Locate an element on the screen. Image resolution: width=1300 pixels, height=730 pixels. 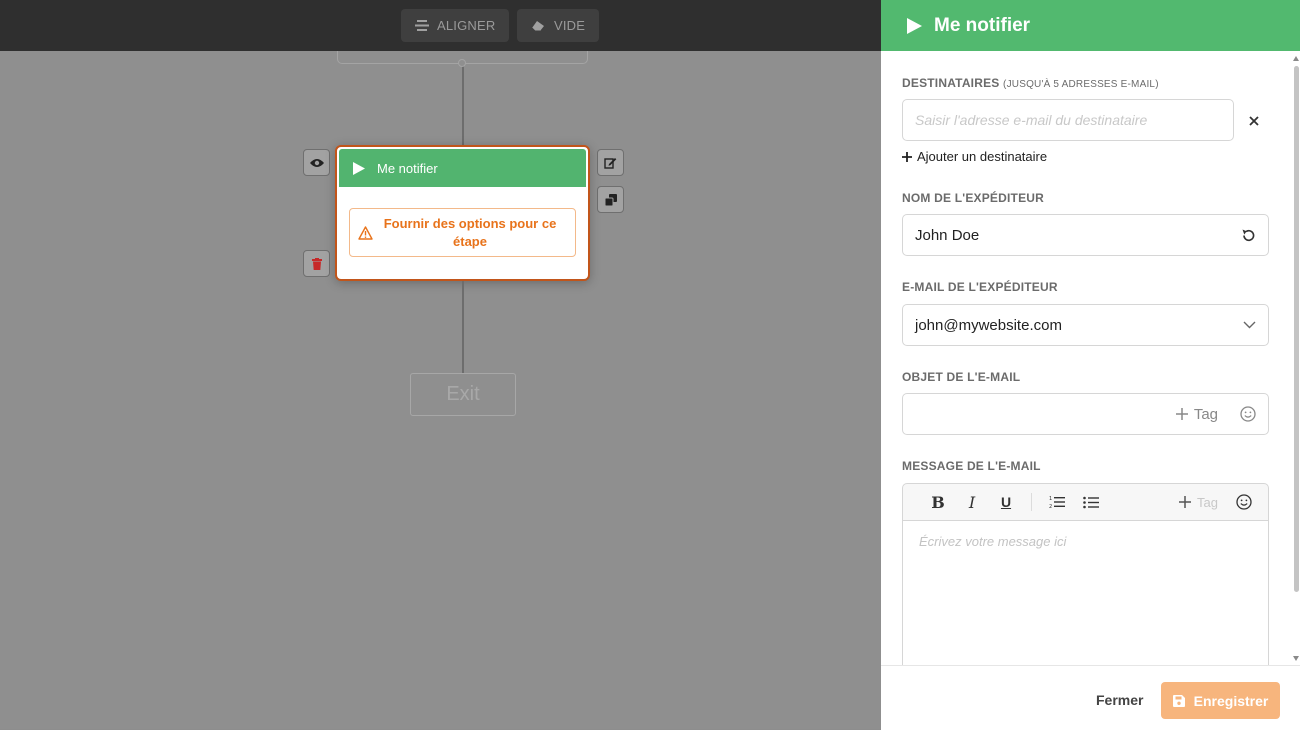
remove-recipient-button is located at coordinates (1254, 122).